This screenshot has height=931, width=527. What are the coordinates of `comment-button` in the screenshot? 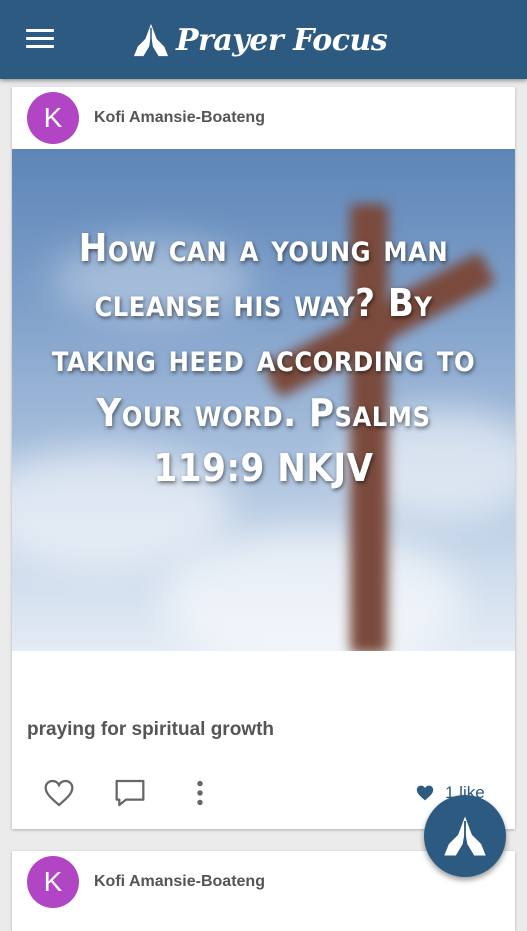 It's located at (130, 793).